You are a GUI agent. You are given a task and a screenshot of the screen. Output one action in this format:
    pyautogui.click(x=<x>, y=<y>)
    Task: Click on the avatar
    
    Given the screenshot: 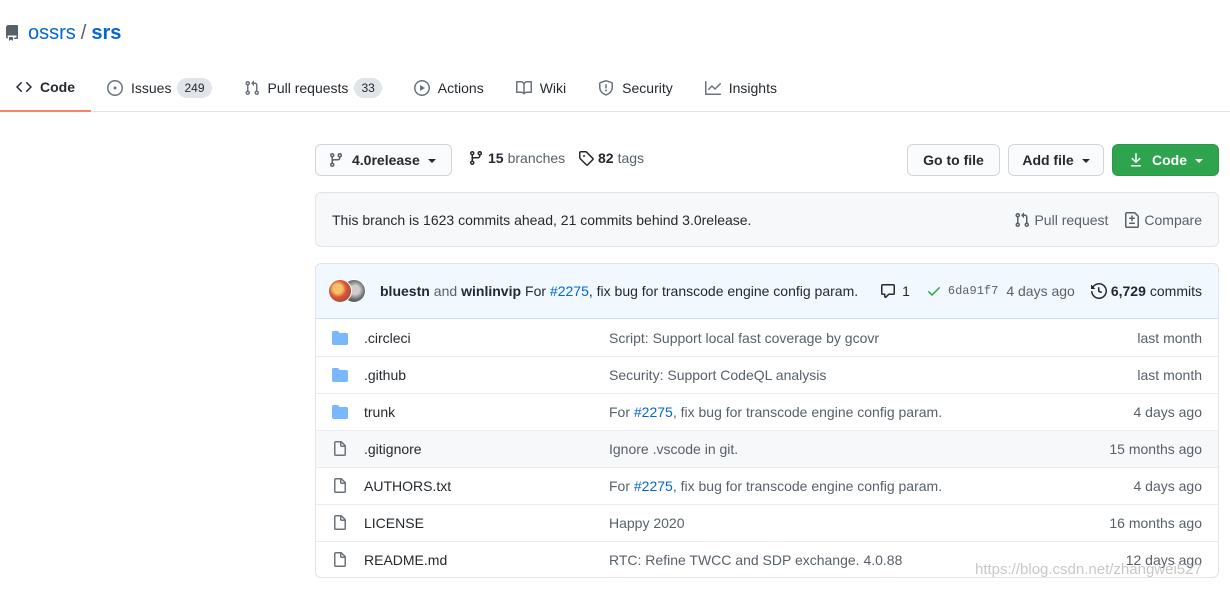 What is the action you would take?
    pyautogui.click(x=340, y=291)
    